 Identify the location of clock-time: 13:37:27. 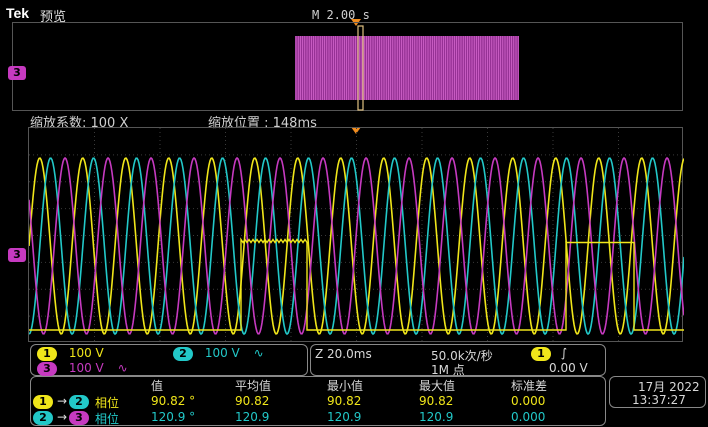
(659, 400).